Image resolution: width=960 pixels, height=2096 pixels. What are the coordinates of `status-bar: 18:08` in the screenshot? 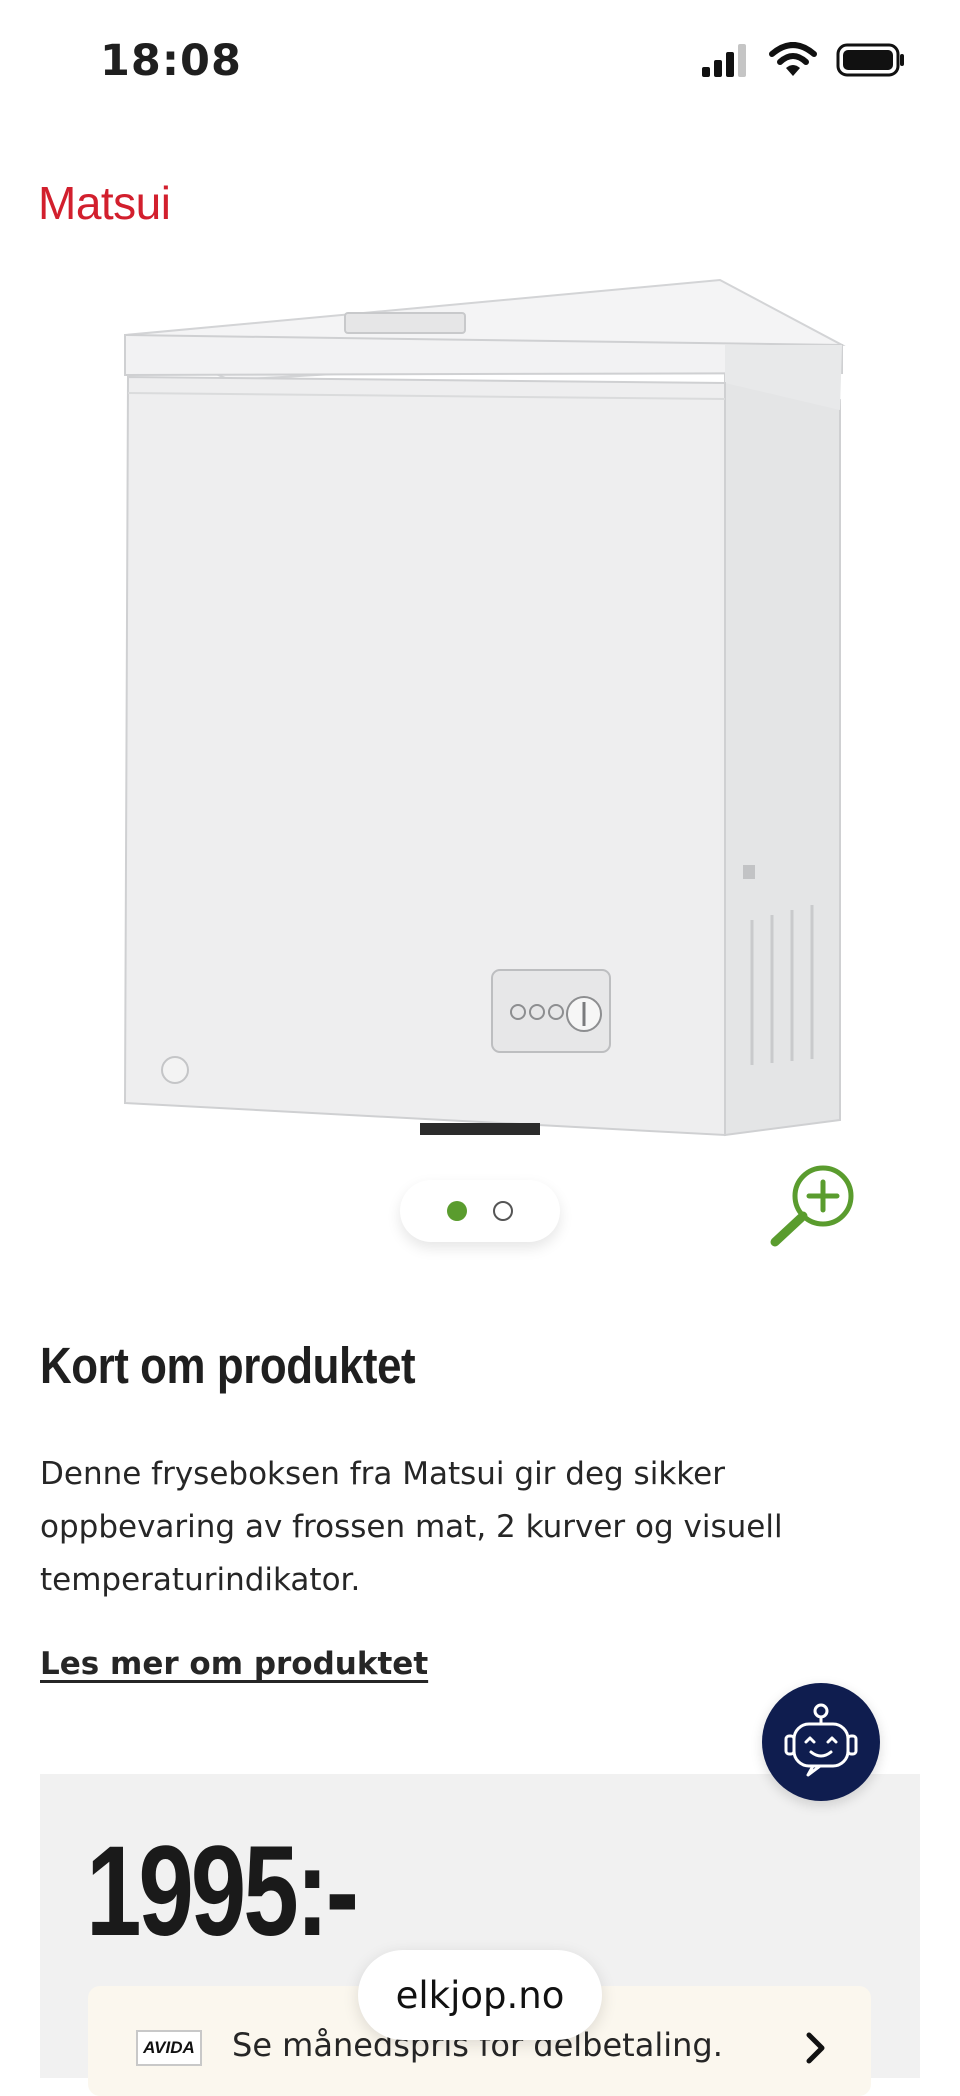 It's located at (480, 62).